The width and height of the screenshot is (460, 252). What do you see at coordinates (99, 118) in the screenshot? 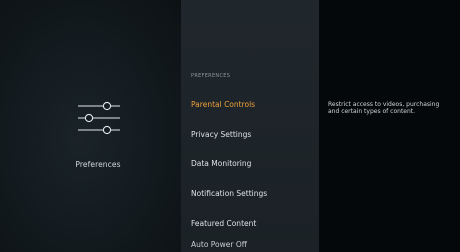
I see `sliders-icon` at bounding box center [99, 118].